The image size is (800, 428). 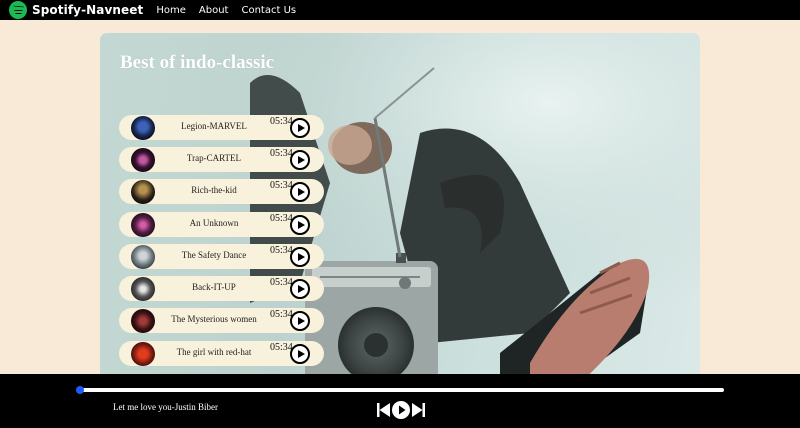 I want to click on song-item: An Unknown 05:34, so click(x=221, y=224).